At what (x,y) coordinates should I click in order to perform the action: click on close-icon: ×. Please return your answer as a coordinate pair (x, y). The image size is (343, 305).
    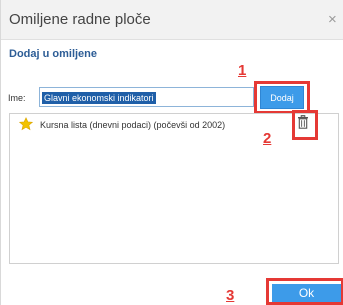
    Looking at the image, I should click on (332, 19).